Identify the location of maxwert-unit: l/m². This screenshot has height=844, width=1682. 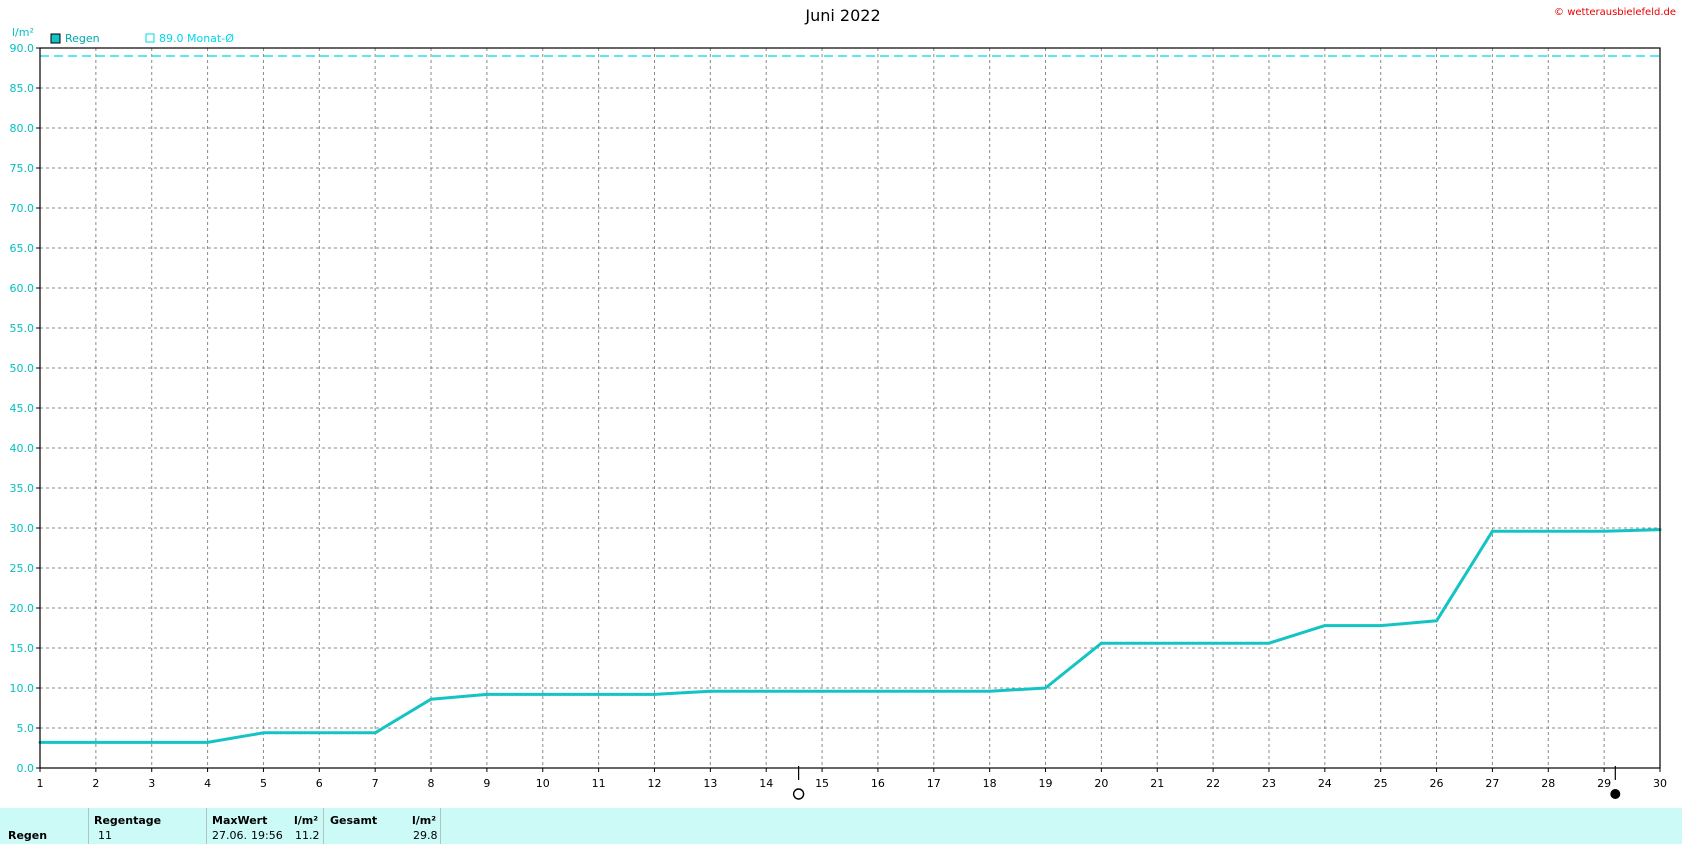
(306, 820).